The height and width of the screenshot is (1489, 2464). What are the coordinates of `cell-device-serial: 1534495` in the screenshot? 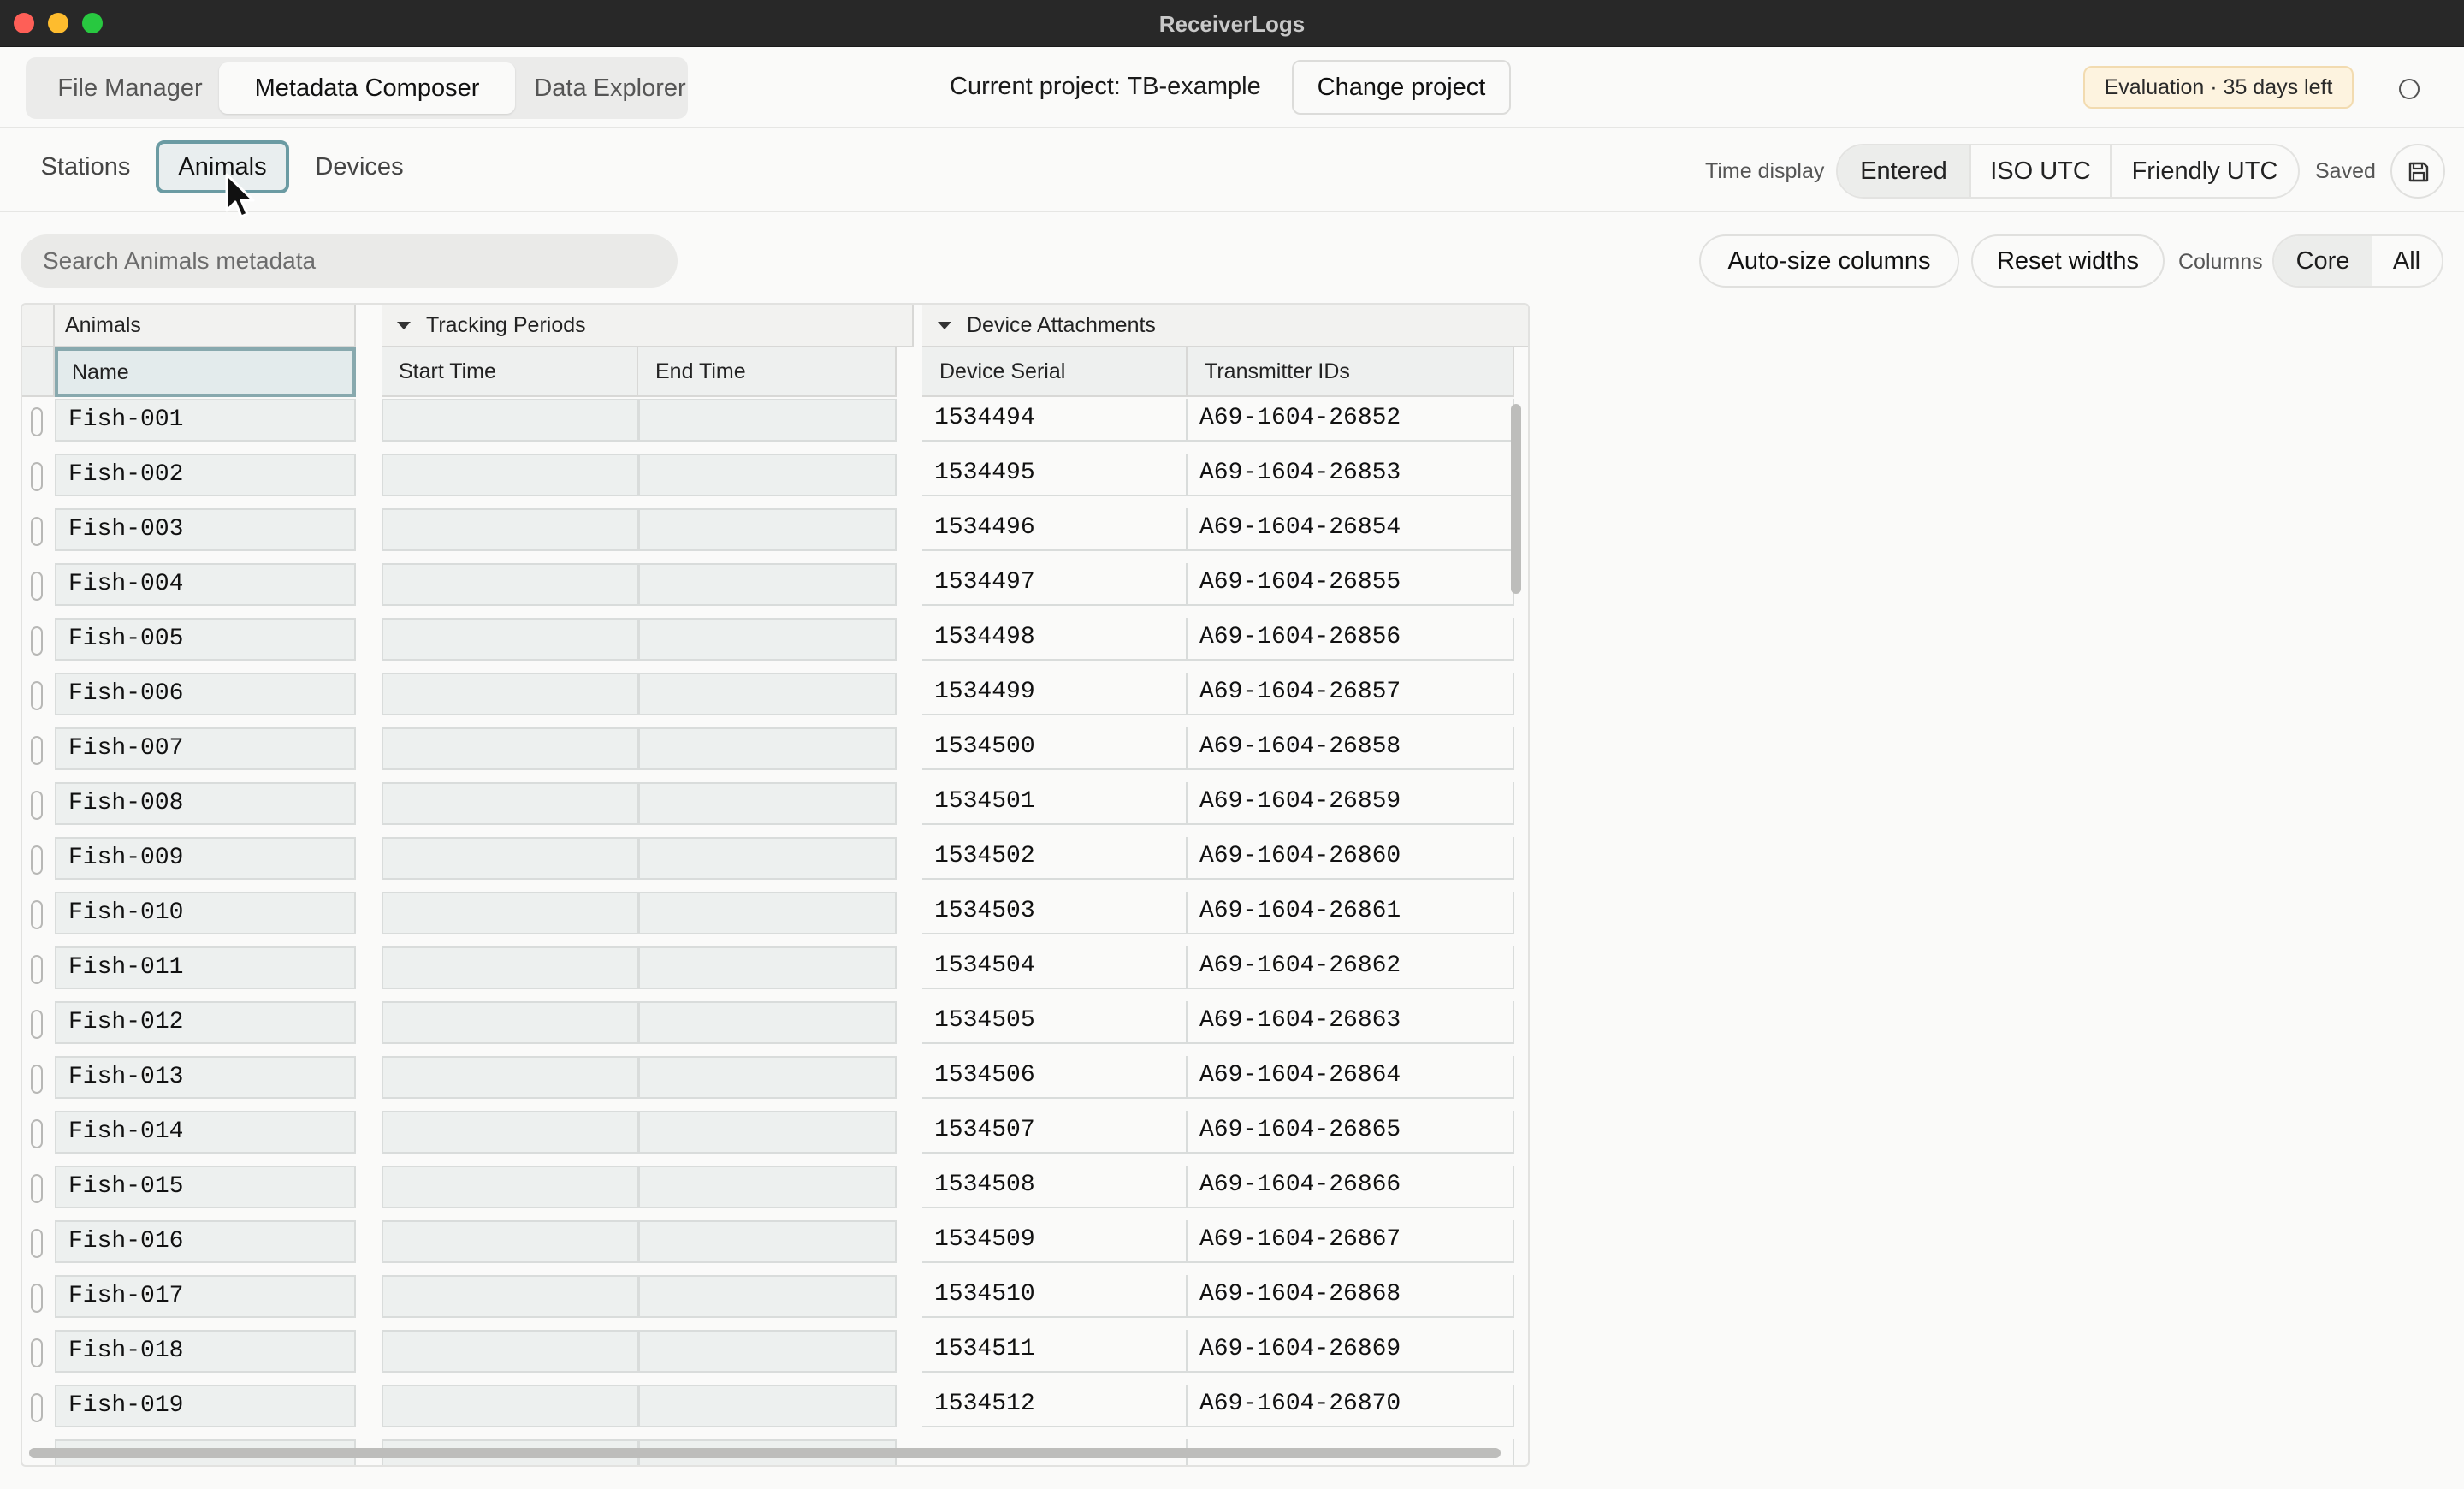 It's located at (1055, 475).